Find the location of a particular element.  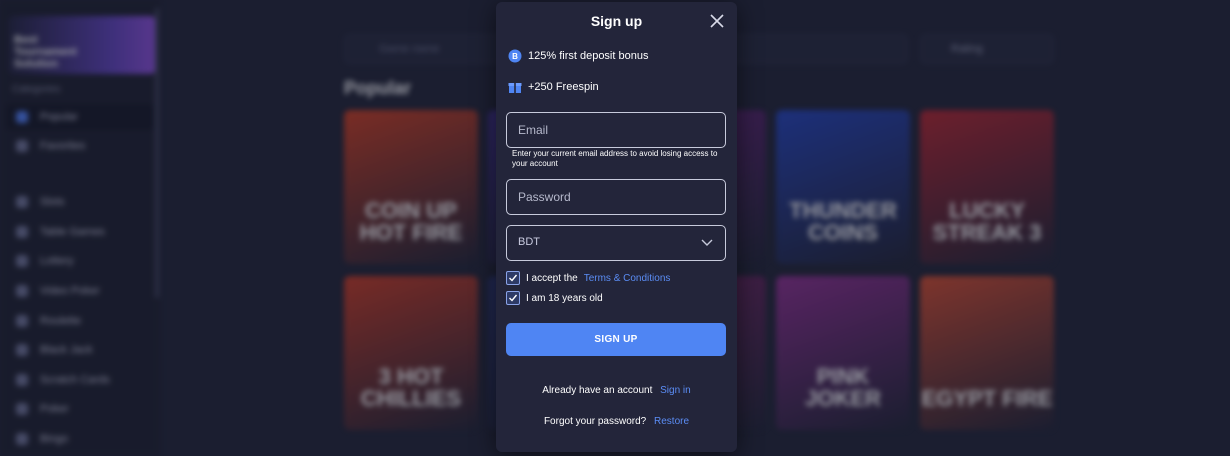

sidebar-item-label: Video Poker is located at coordinates (70, 291).